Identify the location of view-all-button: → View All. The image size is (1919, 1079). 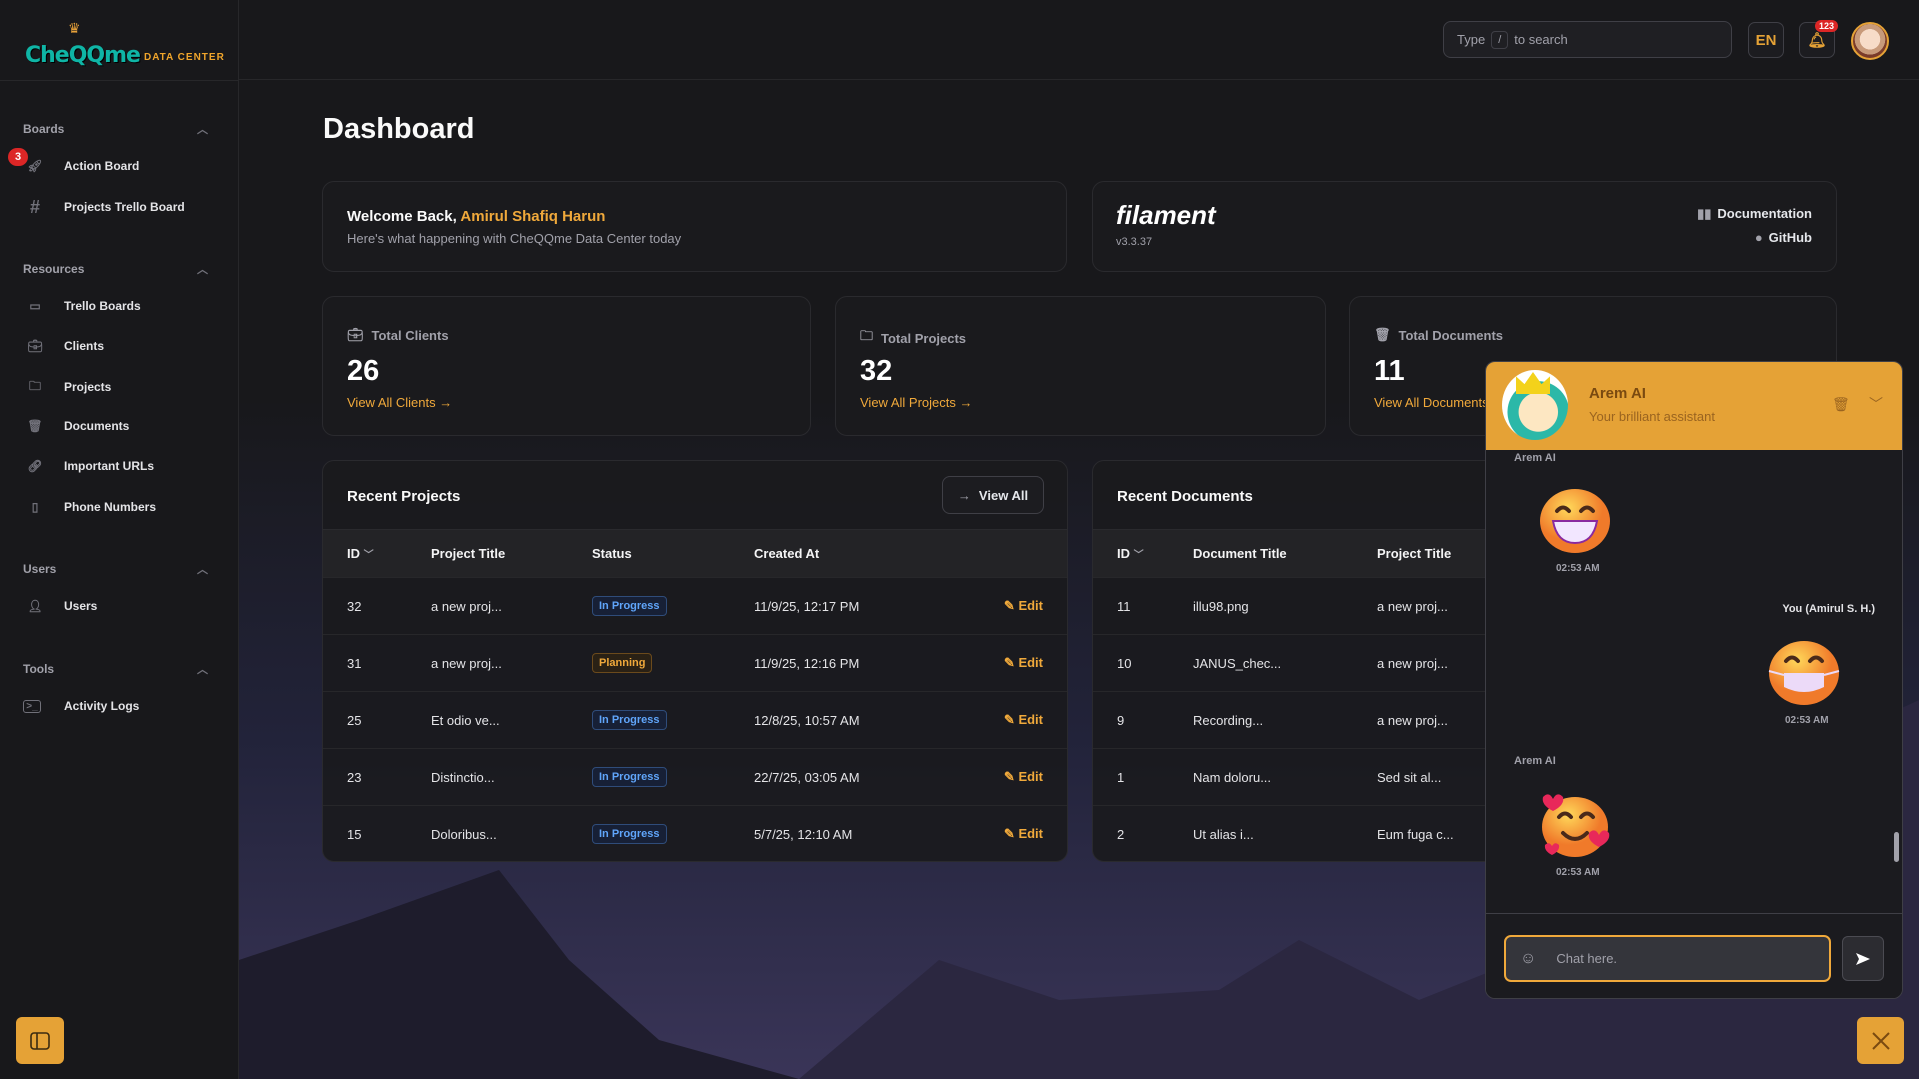
(993, 495).